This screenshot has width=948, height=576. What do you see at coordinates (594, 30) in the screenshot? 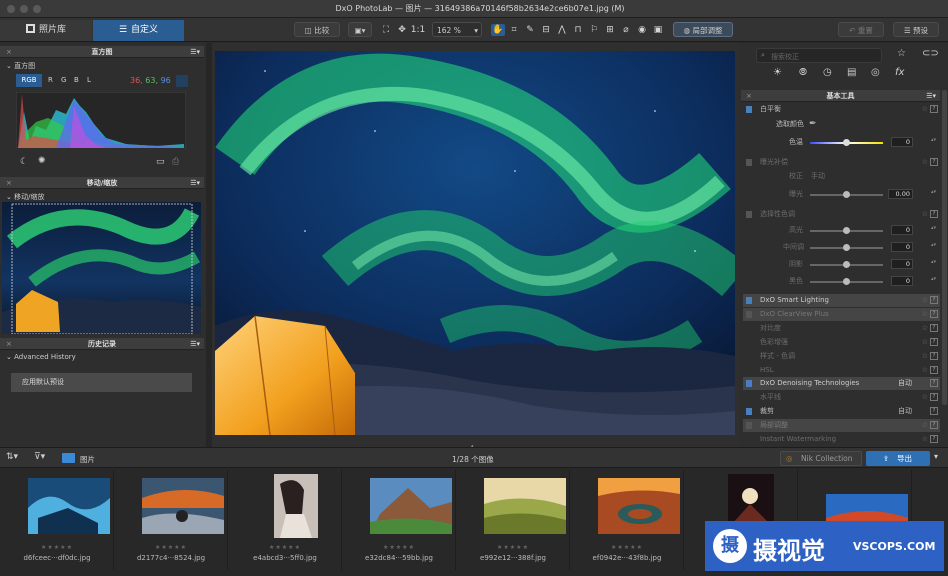
I see `flag-icon: ⚐` at bounding box center [594, 30].